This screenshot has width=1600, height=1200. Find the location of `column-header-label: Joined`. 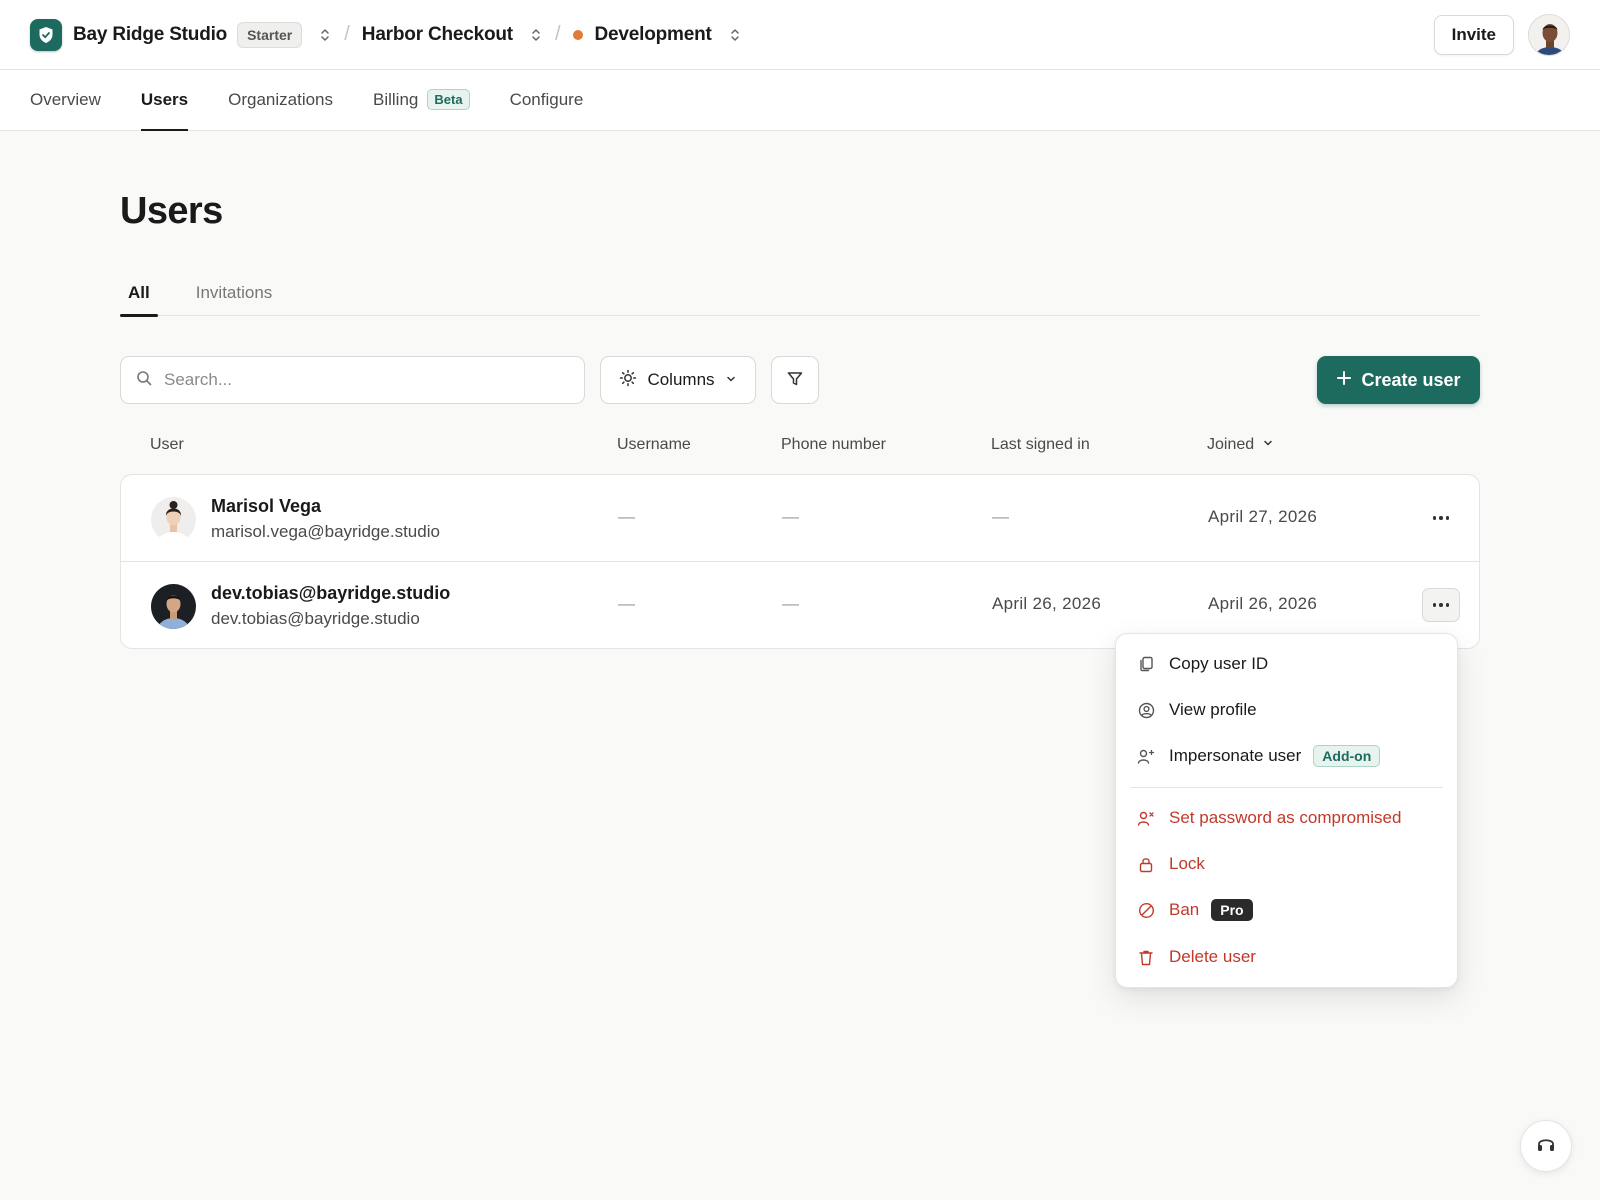

column-header-label: Joined is located at coordinates (1231, 444).